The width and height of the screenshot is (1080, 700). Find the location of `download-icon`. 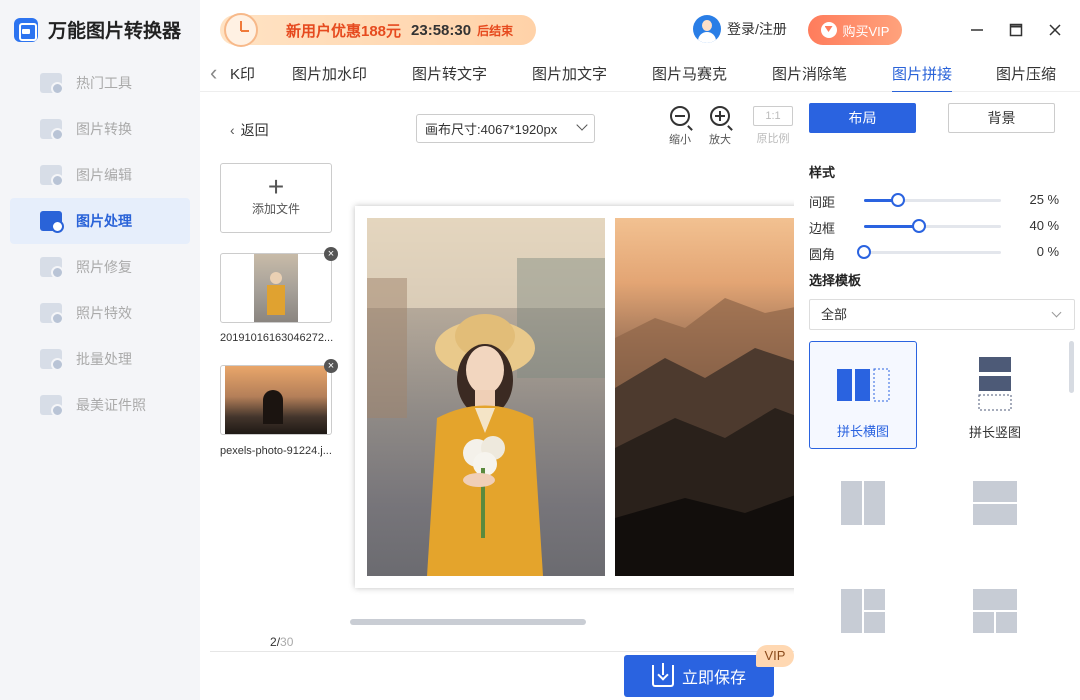

download-icon is located at coordinates (662, 675).